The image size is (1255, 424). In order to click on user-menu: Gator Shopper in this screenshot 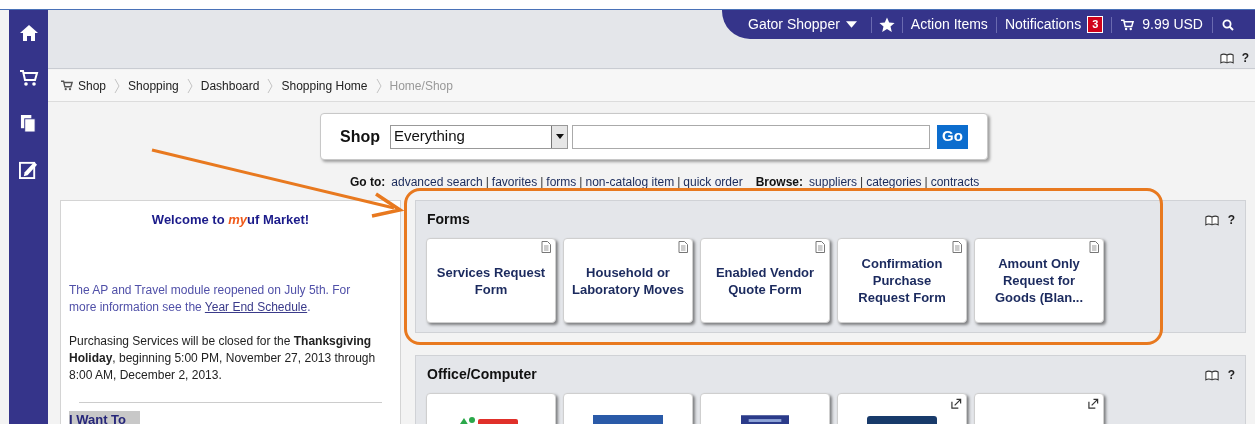, I will do `click(809, 24)`.